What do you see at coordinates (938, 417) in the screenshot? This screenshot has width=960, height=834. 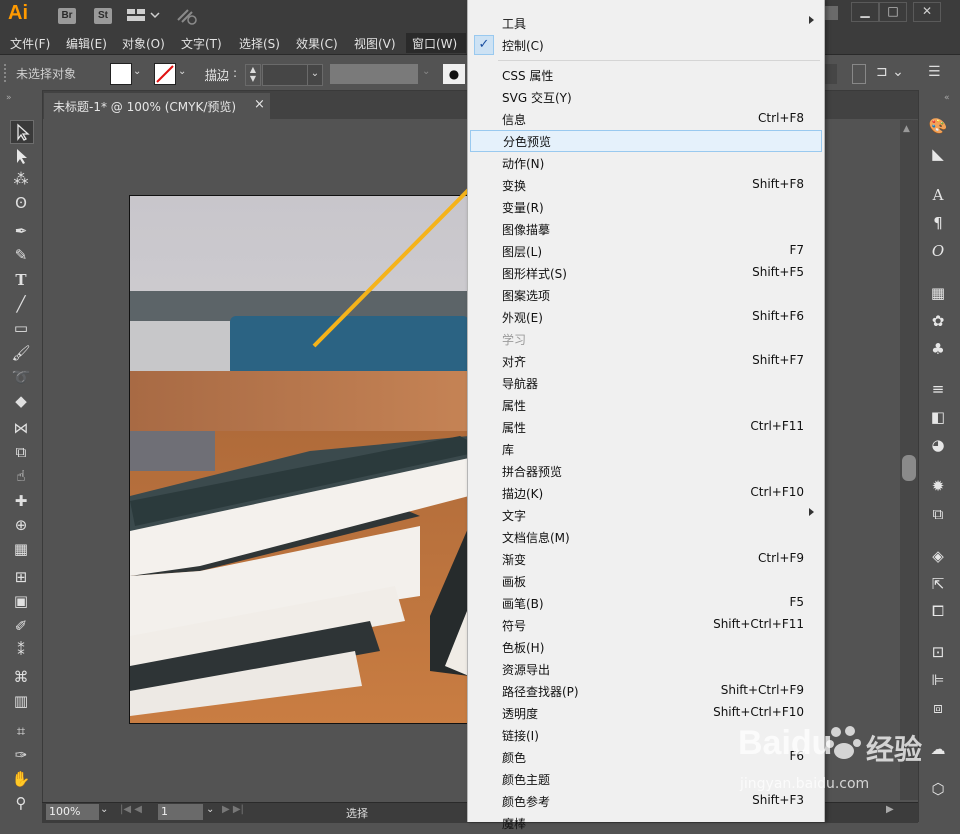 I see `gradient-panel-icon: ◧` at bounding box center [938, 417].